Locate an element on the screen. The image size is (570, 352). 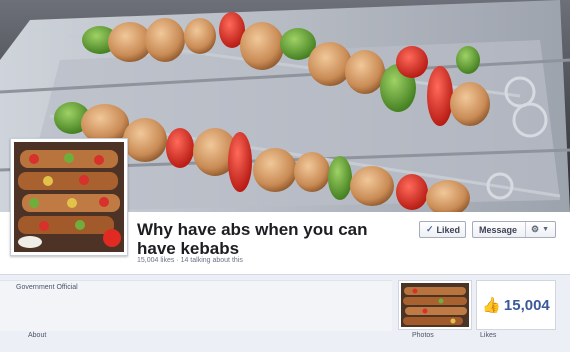
likes-count: 15,004 is located at coordinates (526, 305).